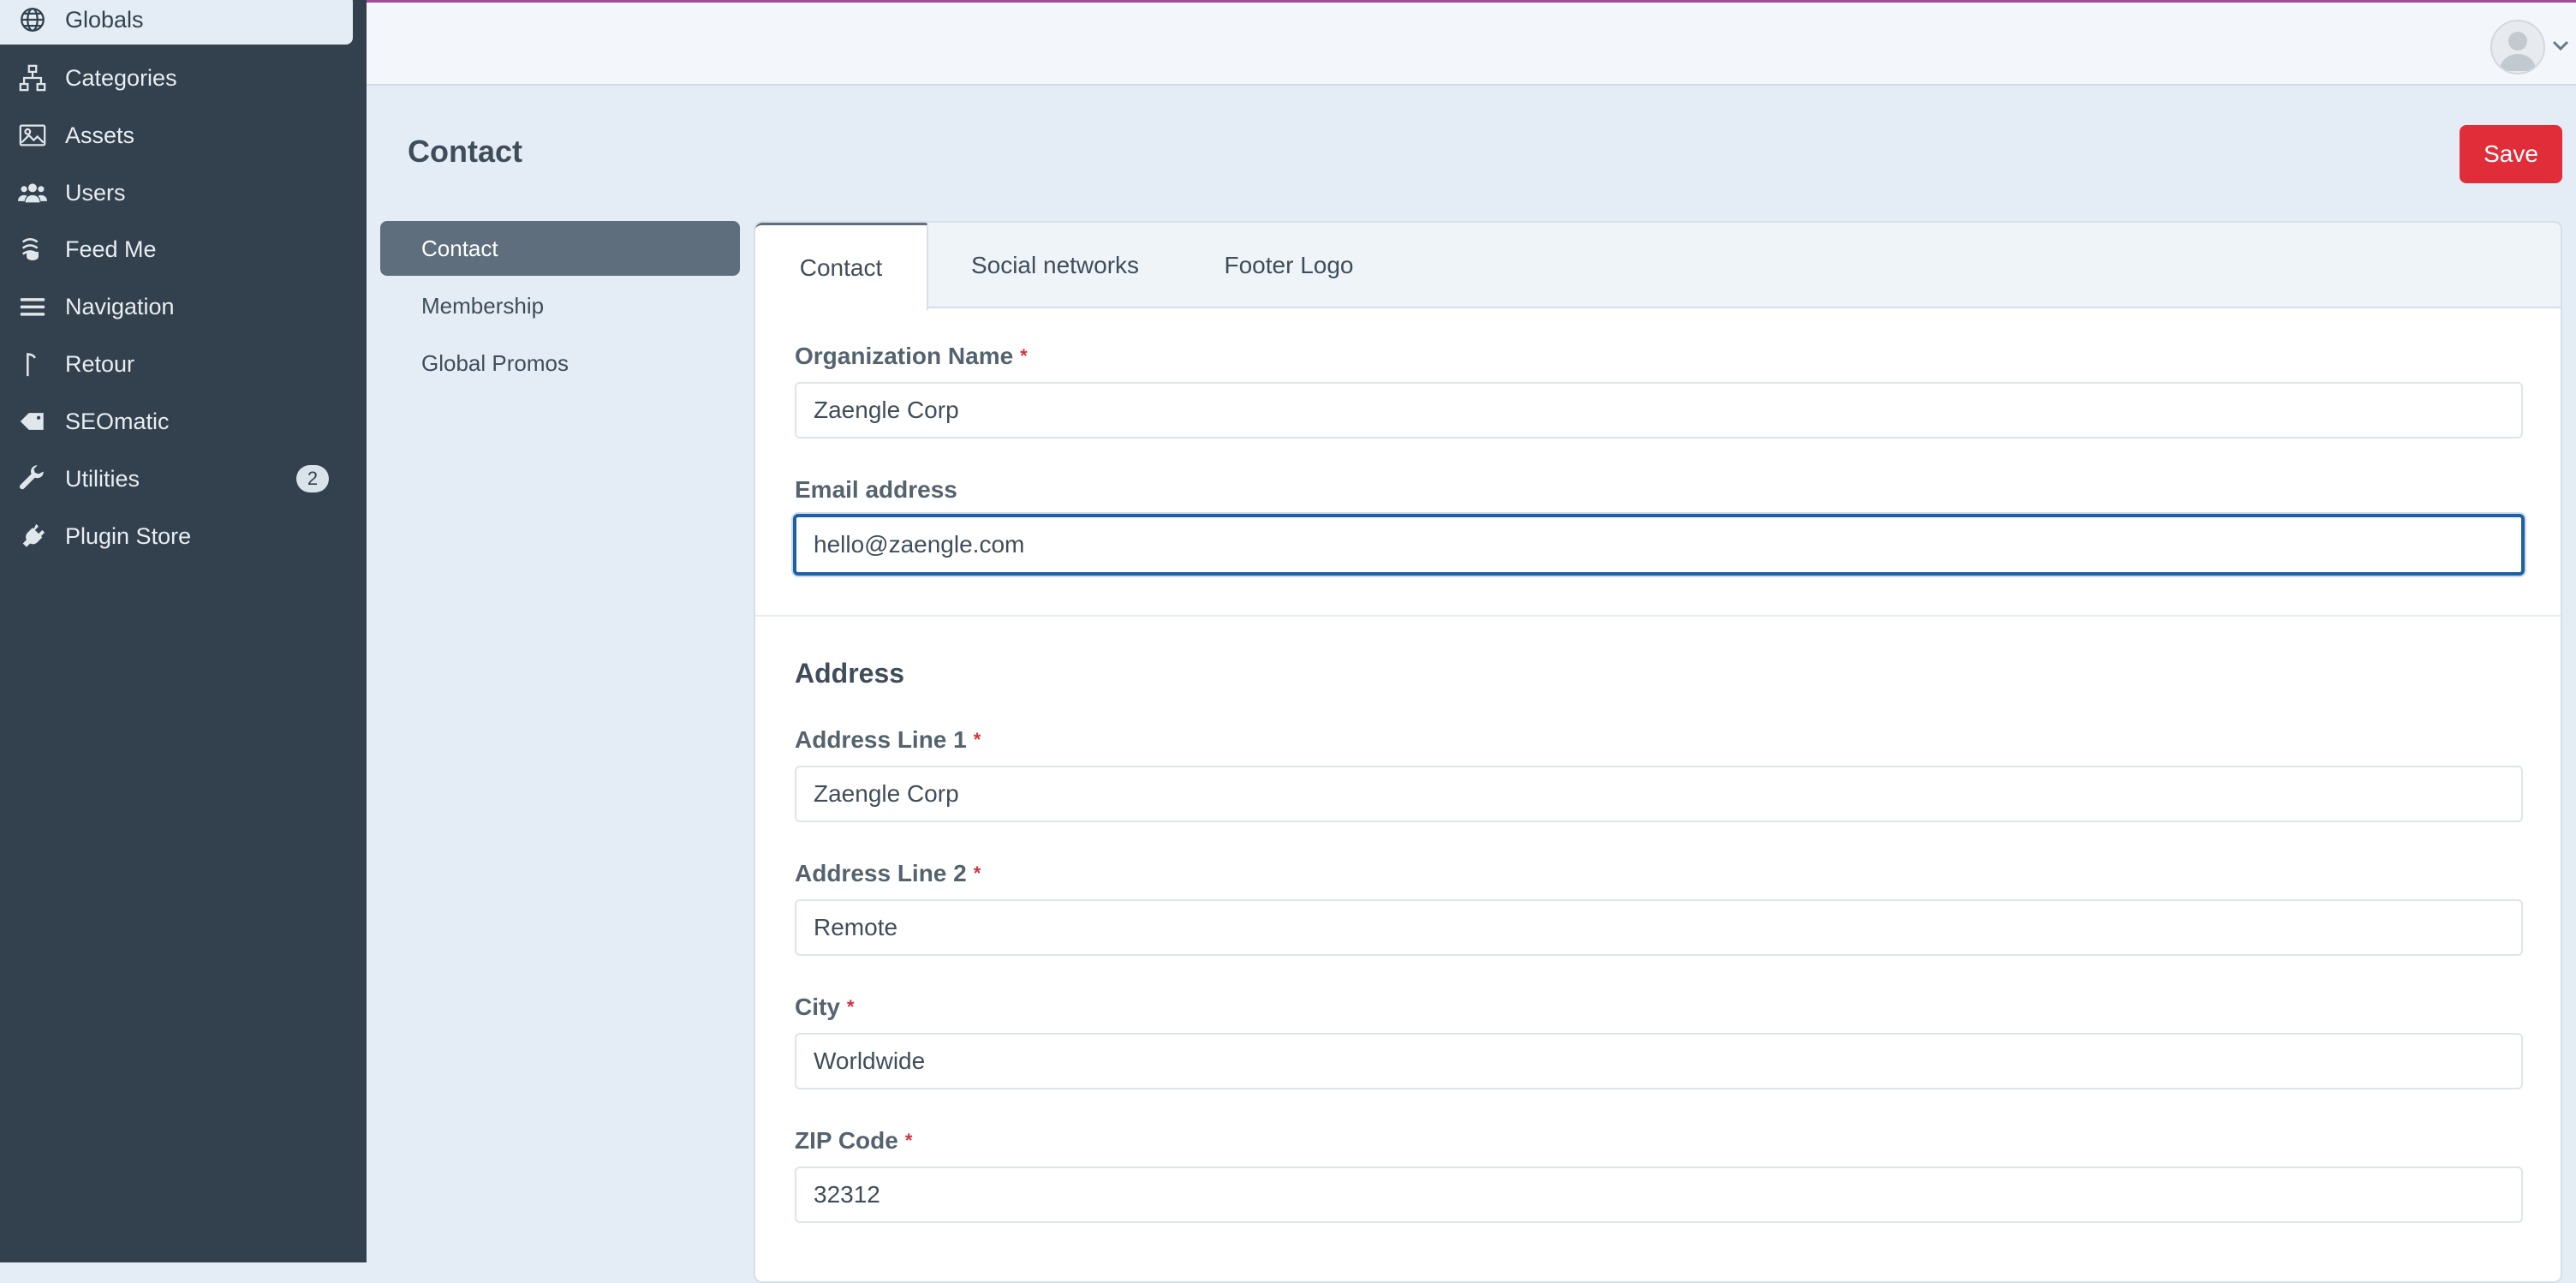 This screenshot has width=2576, height=1283. Describe the element at coordinates (459, 248) in the screenshot. I see `subnav-item-label: Contact` at that location.